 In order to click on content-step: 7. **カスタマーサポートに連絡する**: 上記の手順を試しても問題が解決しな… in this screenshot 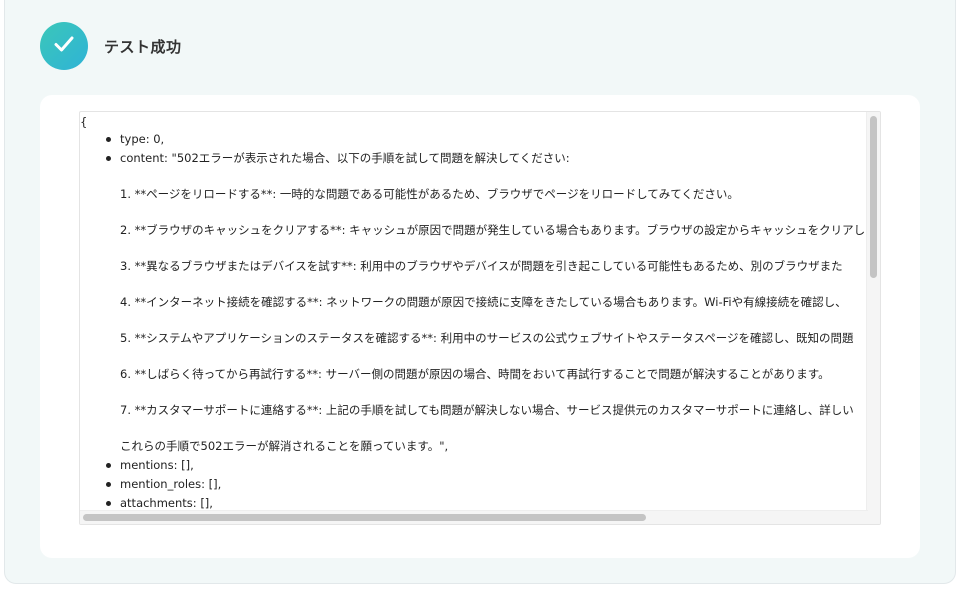, I will do `click(487, 410)`.